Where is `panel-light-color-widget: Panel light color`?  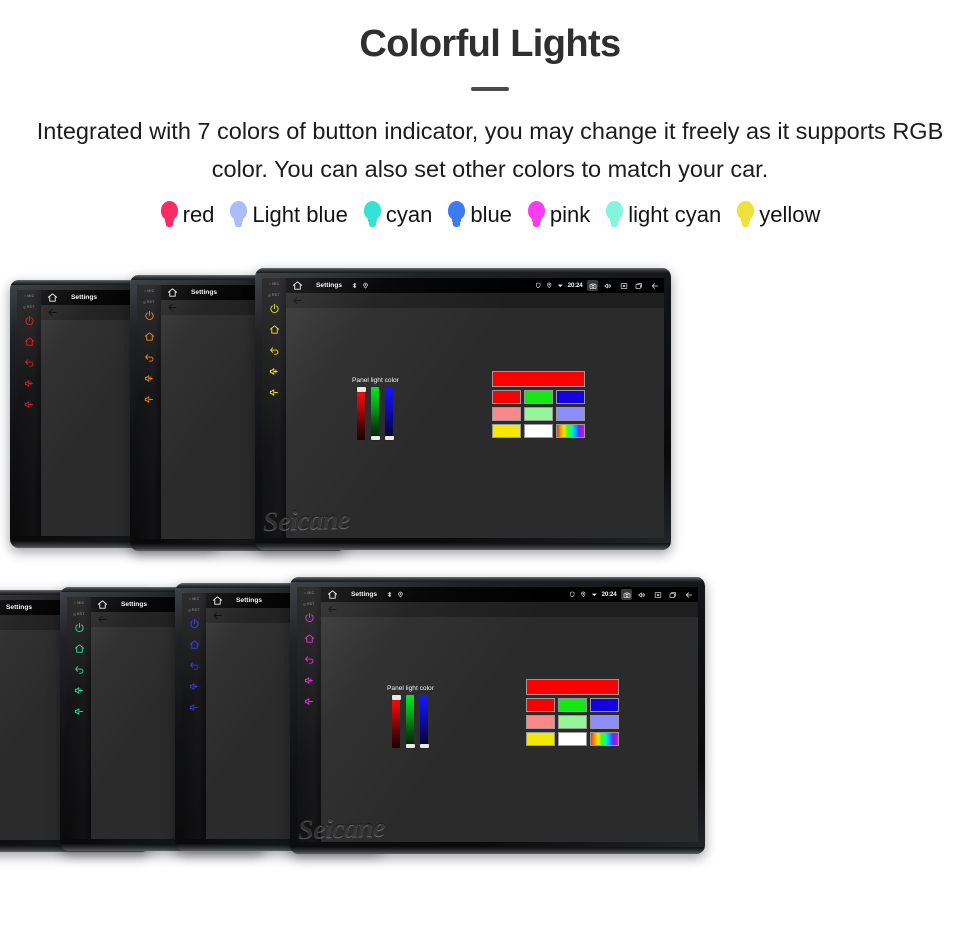
panel-light-color-widget: Panel light color is located at coordinates (375, 408).